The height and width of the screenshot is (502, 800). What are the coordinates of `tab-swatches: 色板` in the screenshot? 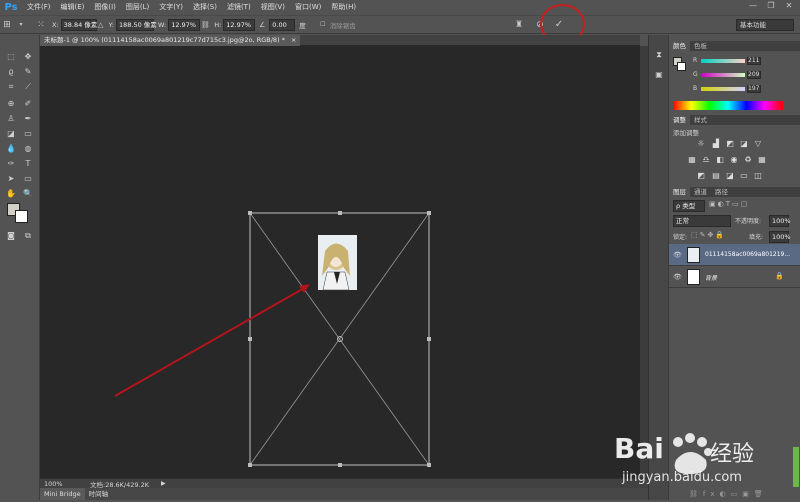 It's located at (700, 46).